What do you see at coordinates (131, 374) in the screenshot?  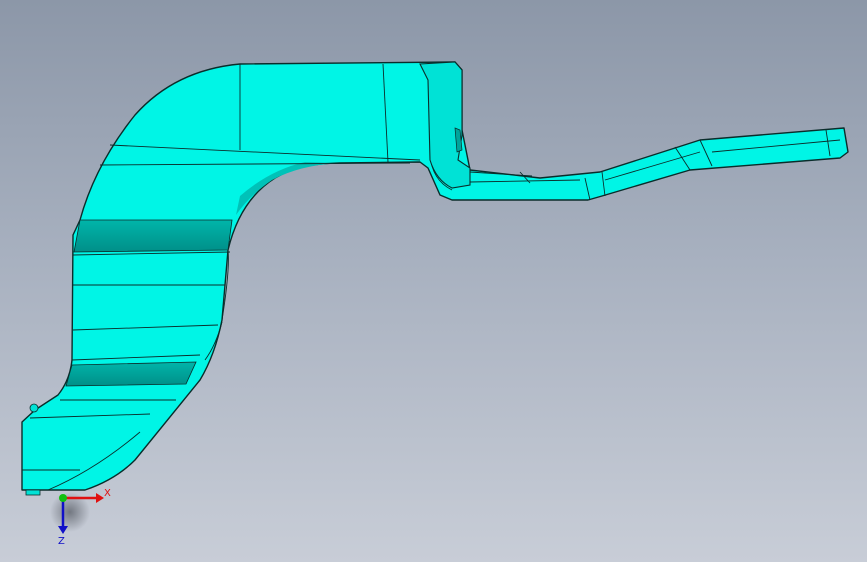 I see `part-shade-band-lower` at bounding box center [131, 374].